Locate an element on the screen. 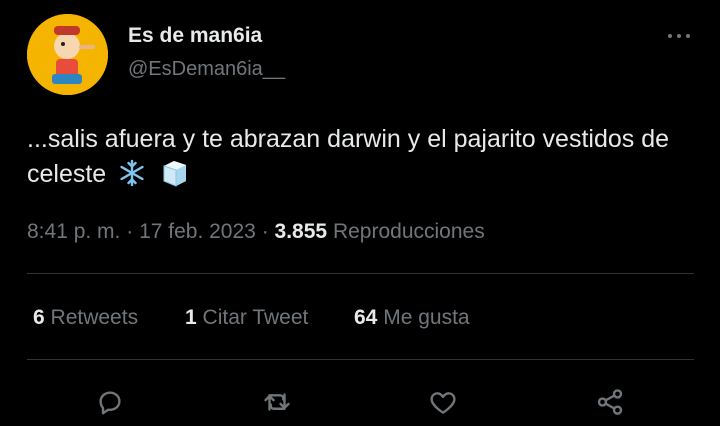  share-icon is located at coordinates (610, 402).